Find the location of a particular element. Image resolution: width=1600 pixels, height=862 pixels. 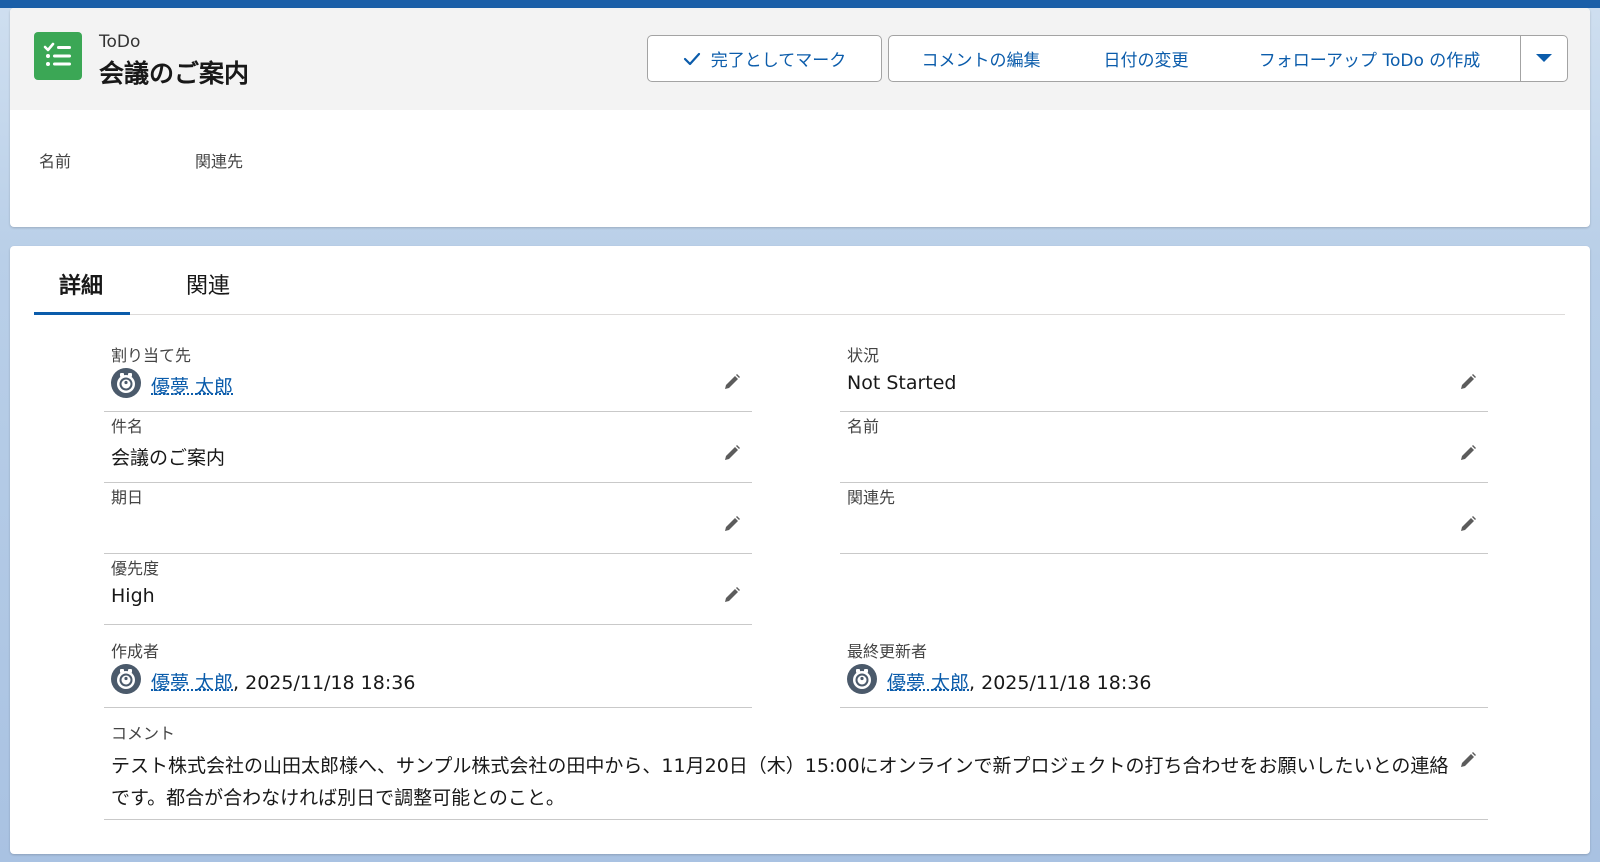

tab-bar: 詳細 関連 is located at coordinates (799, 280).